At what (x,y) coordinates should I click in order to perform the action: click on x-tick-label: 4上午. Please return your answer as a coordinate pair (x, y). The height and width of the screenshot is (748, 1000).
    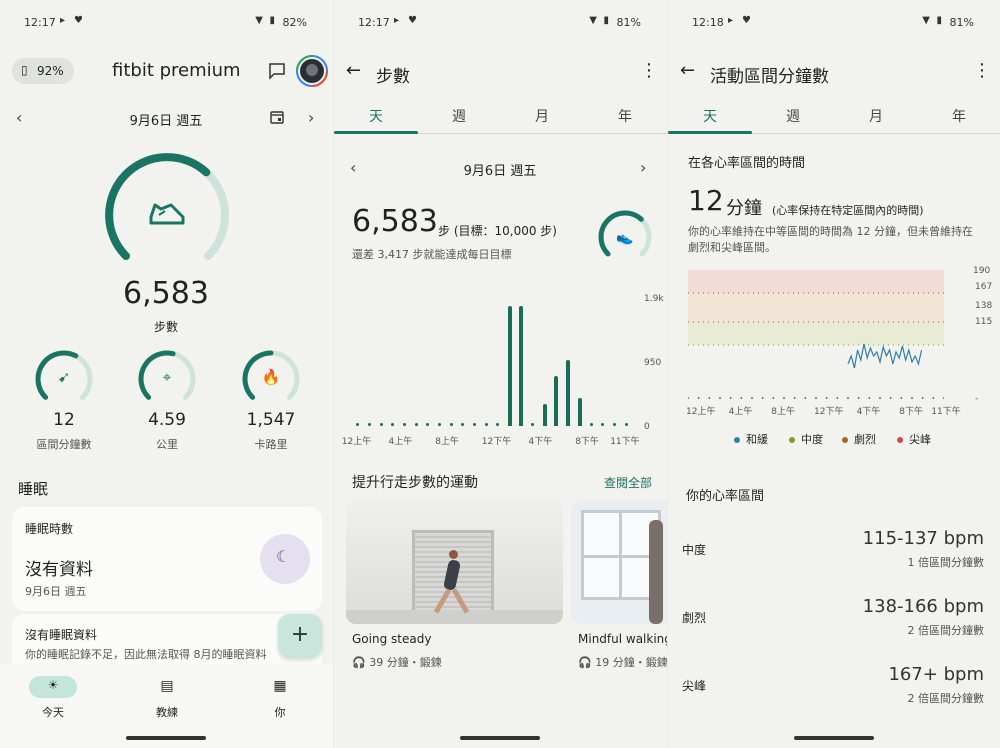
    Looking at the image, I should click on (740, 412).